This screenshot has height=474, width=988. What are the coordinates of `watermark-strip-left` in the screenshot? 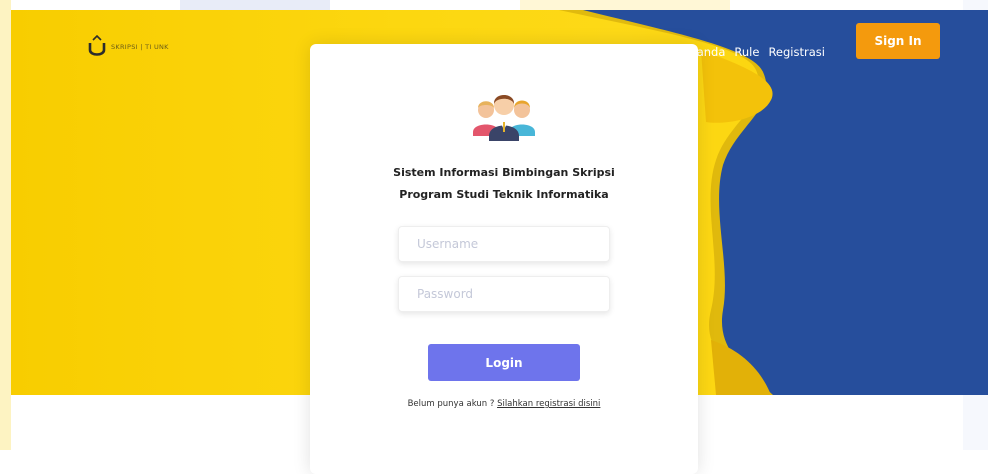 It's located at (5, 225).